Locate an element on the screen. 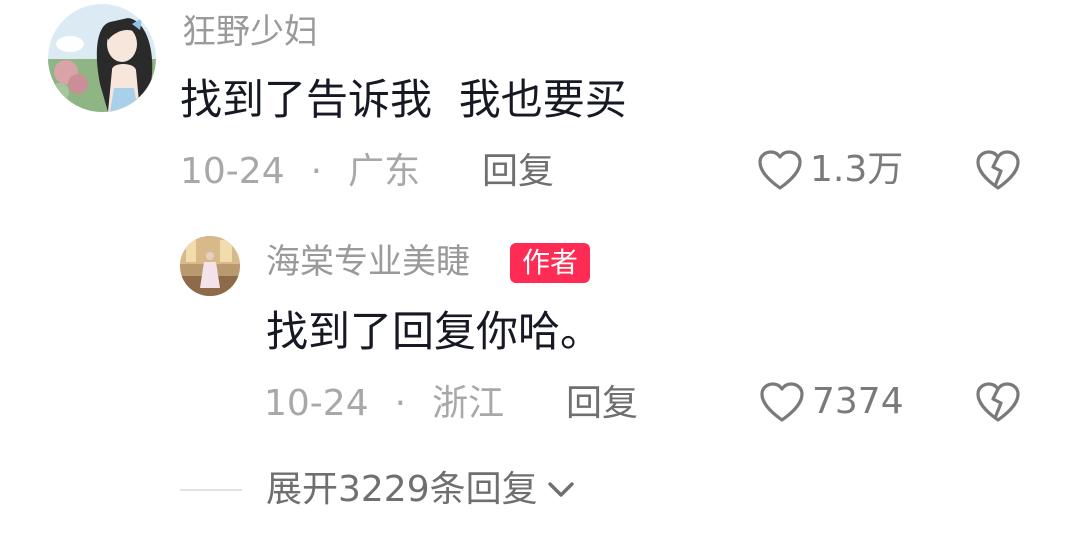 This screenshot has width=1080, height=542. reply-text: 找到了回复你哈。 is located at coordinates (434, 331).